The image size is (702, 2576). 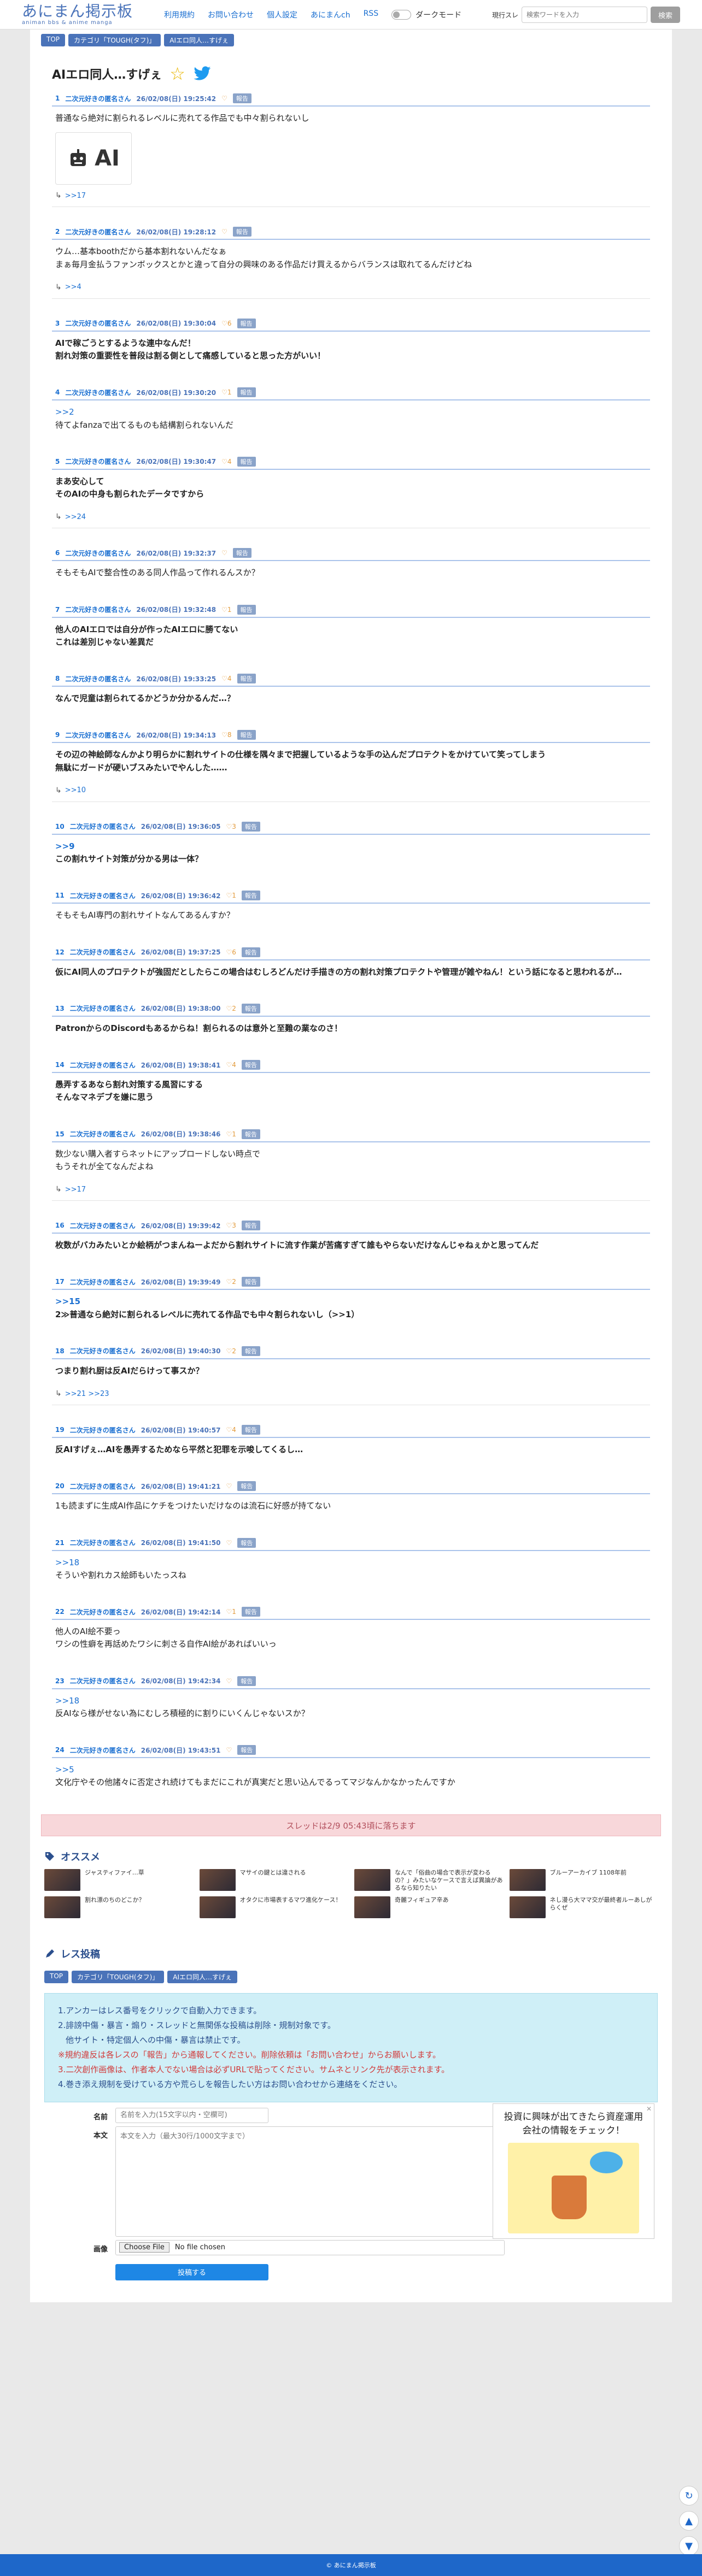 What do you see at coordinates (60, 826) in the screenshot?
I see `post-number: 10` at bounding box center [60, 826].